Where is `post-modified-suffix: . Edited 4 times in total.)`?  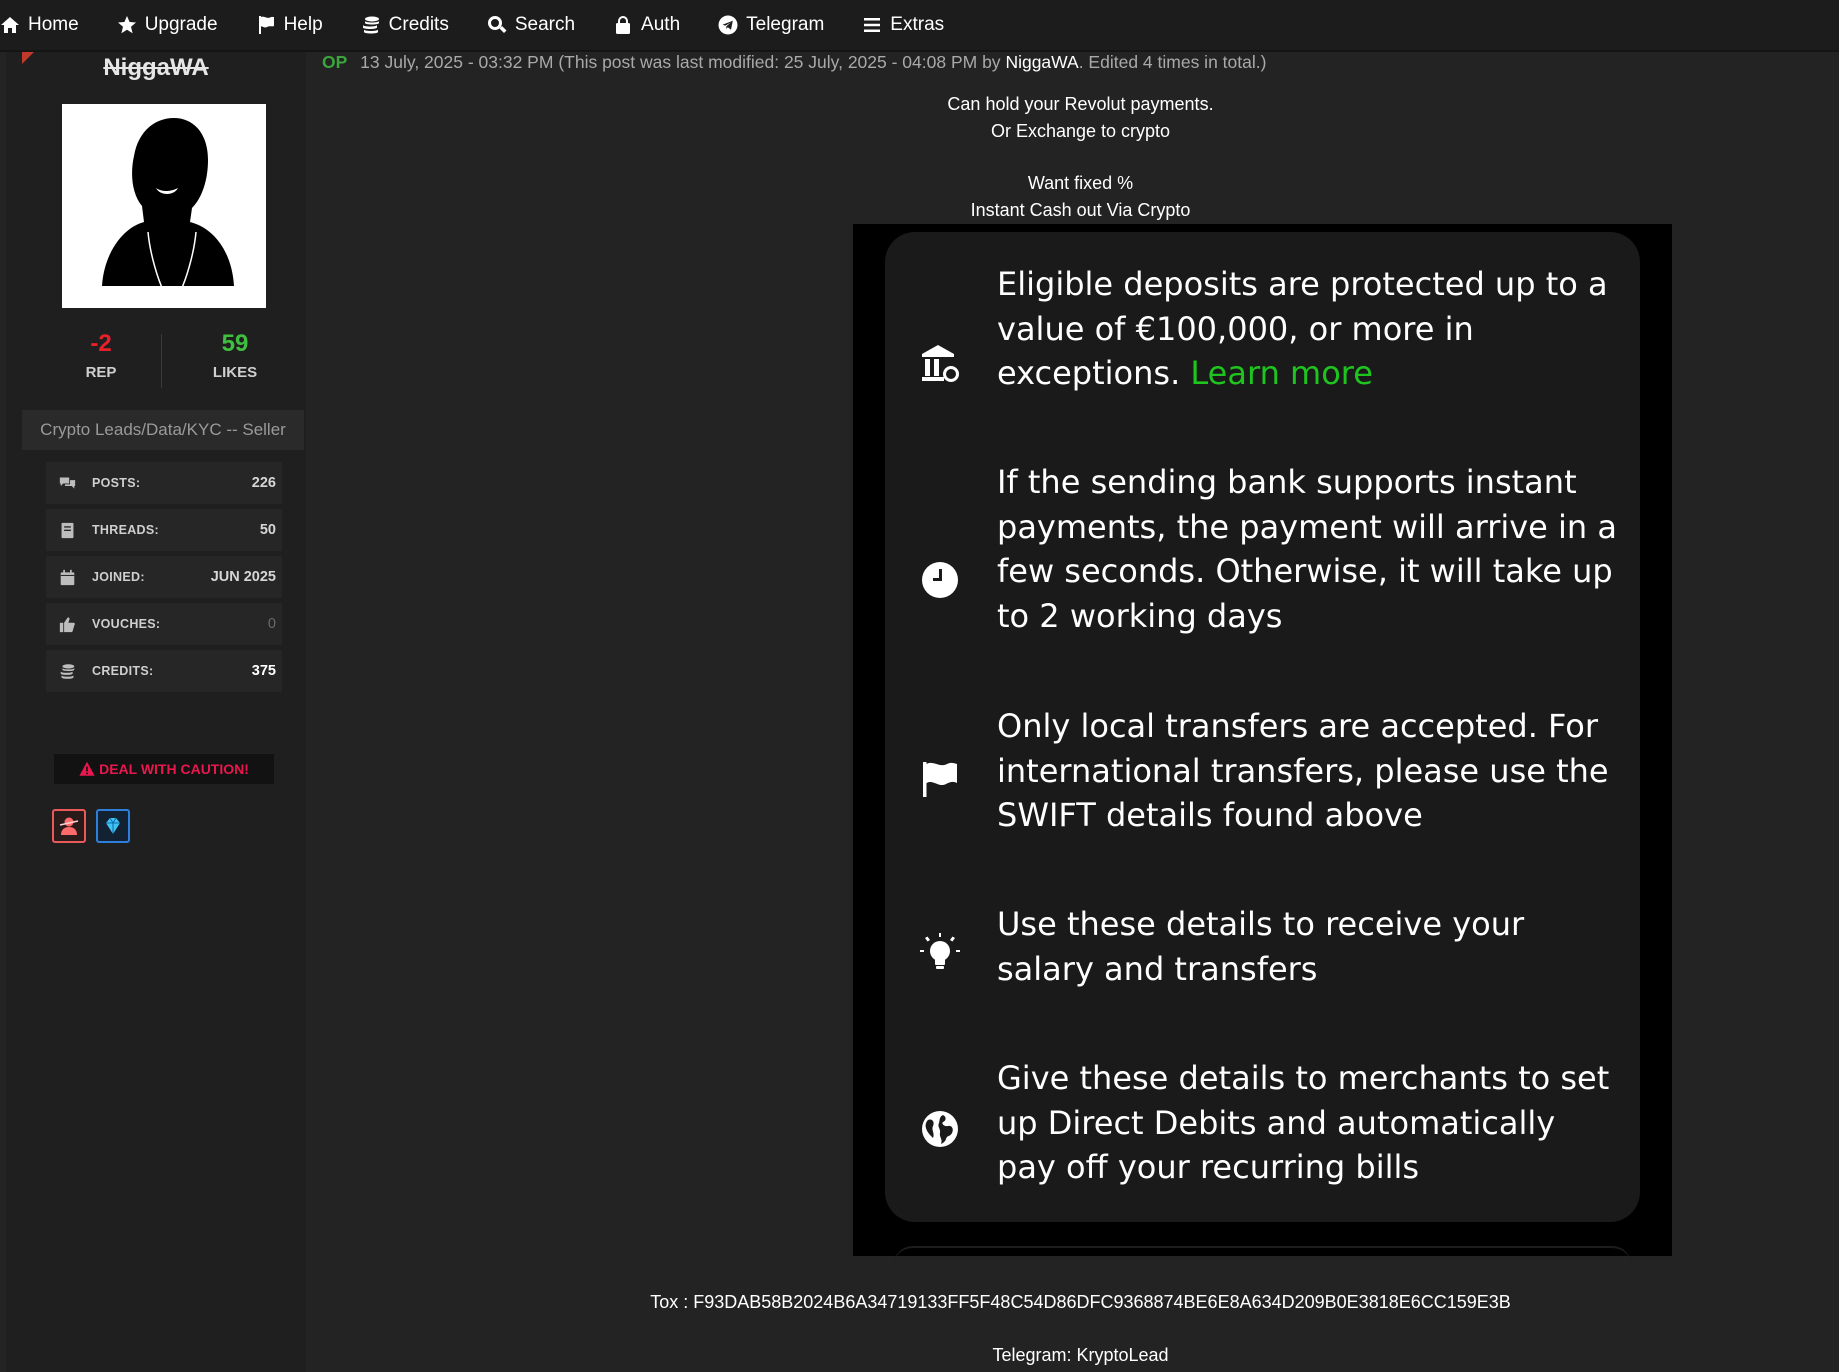
post-modified-suffix: . Edited 4 times in total.) is located at coordinates (1172, 62).